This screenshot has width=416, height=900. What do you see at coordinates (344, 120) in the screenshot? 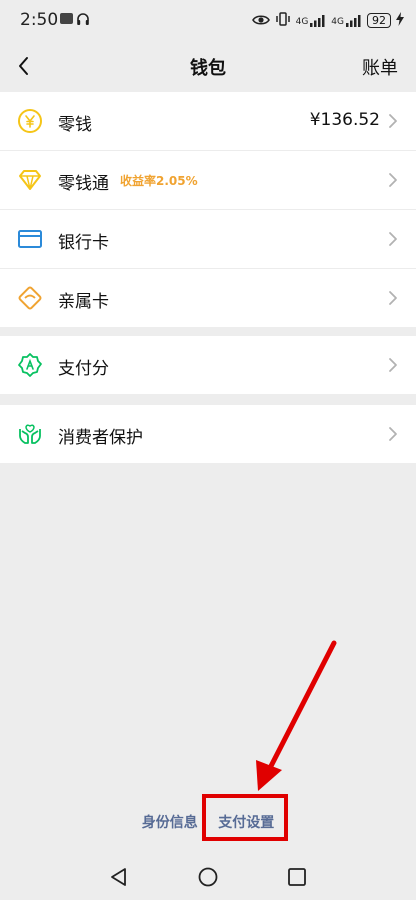
I see `balance-value: ¥136.52` at bounding box center [344, 120].